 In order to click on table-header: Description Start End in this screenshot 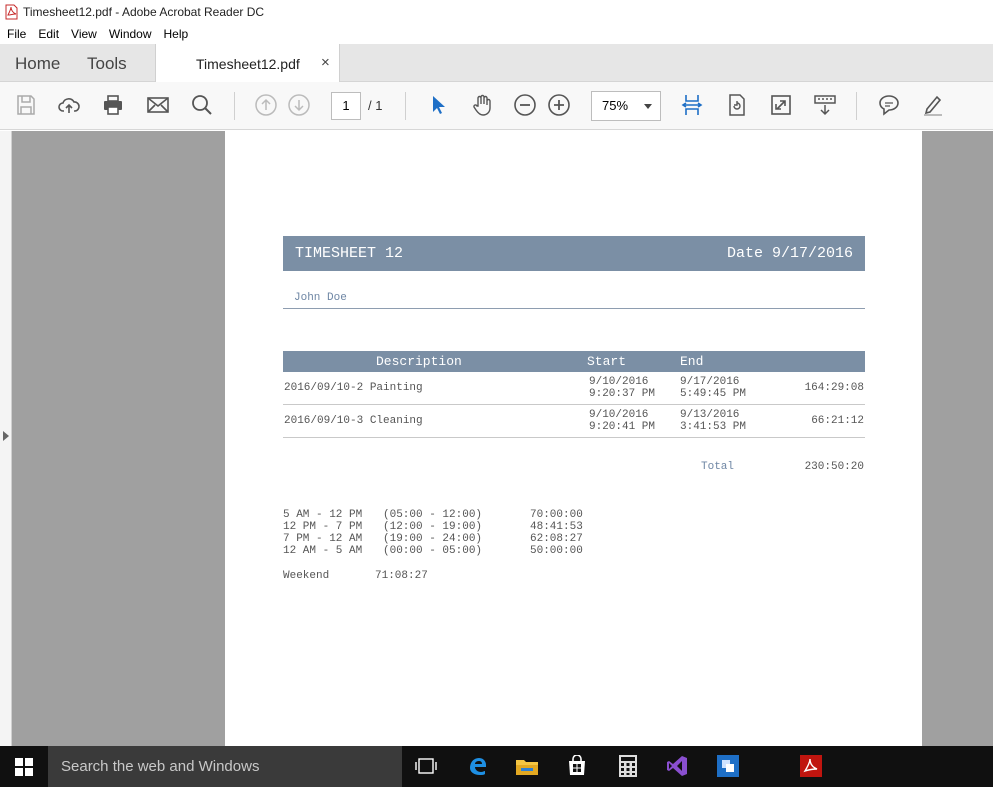, I will do `click(574, 361)`.